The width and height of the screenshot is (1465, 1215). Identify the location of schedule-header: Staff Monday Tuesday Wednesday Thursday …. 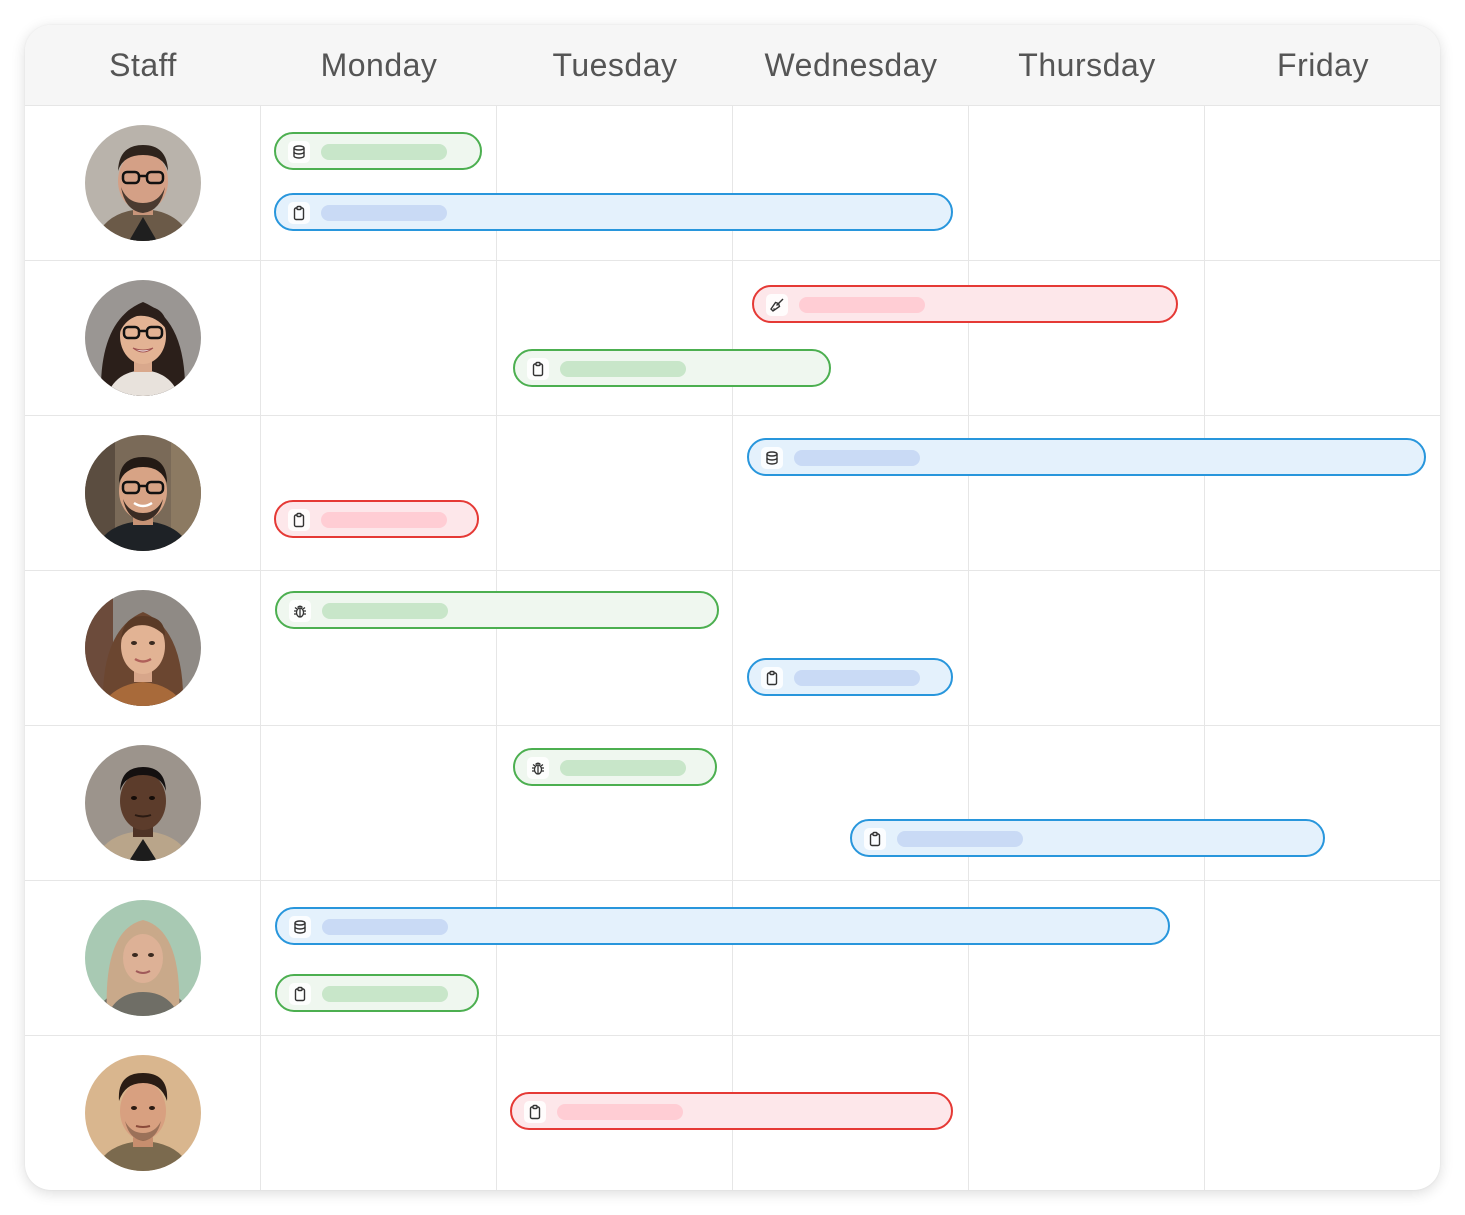
(732, 65).